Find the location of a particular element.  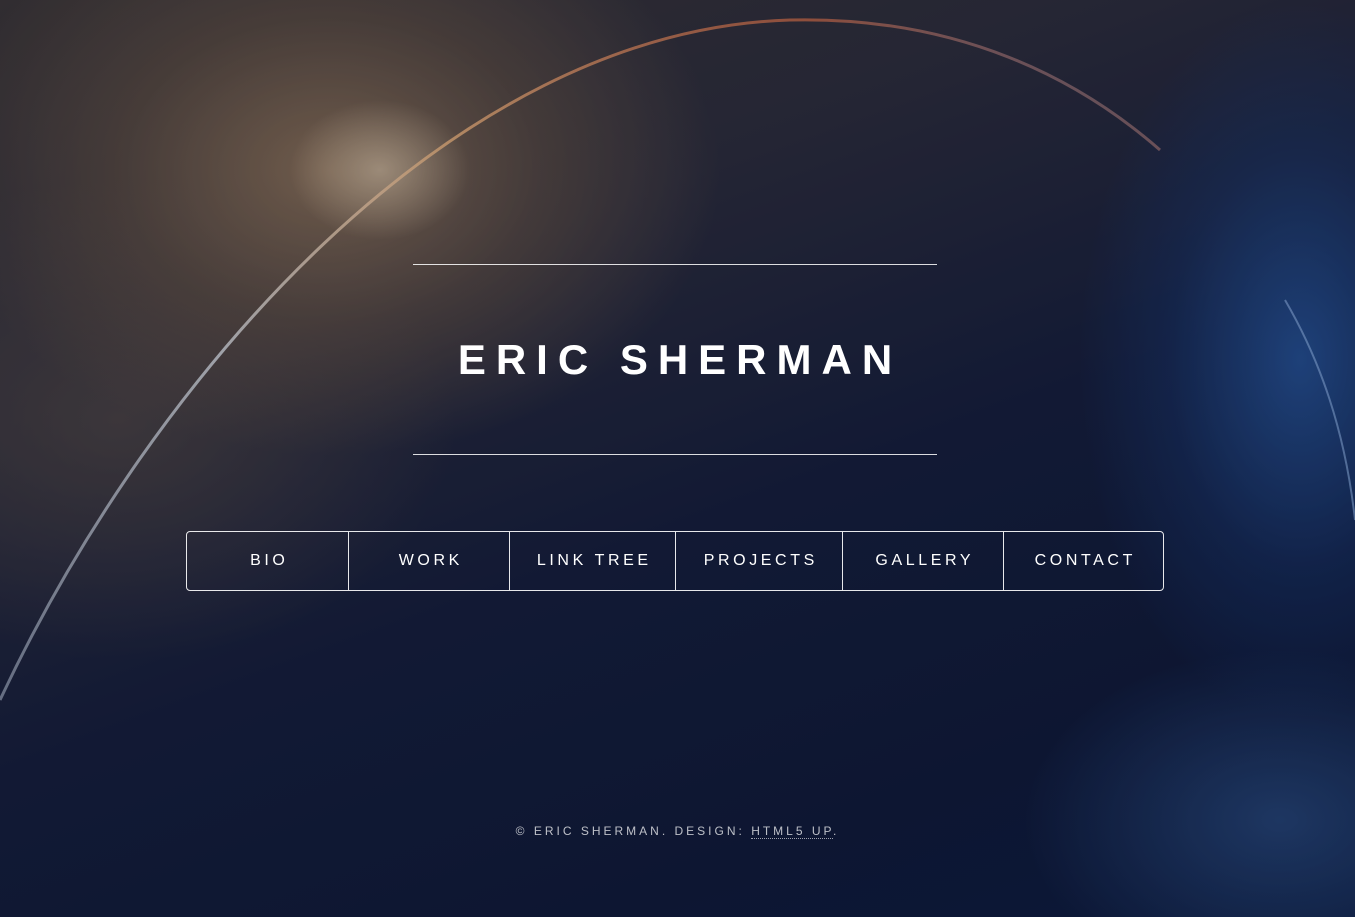

nav-item-bio: BIO is located at coordinates (267, 561).